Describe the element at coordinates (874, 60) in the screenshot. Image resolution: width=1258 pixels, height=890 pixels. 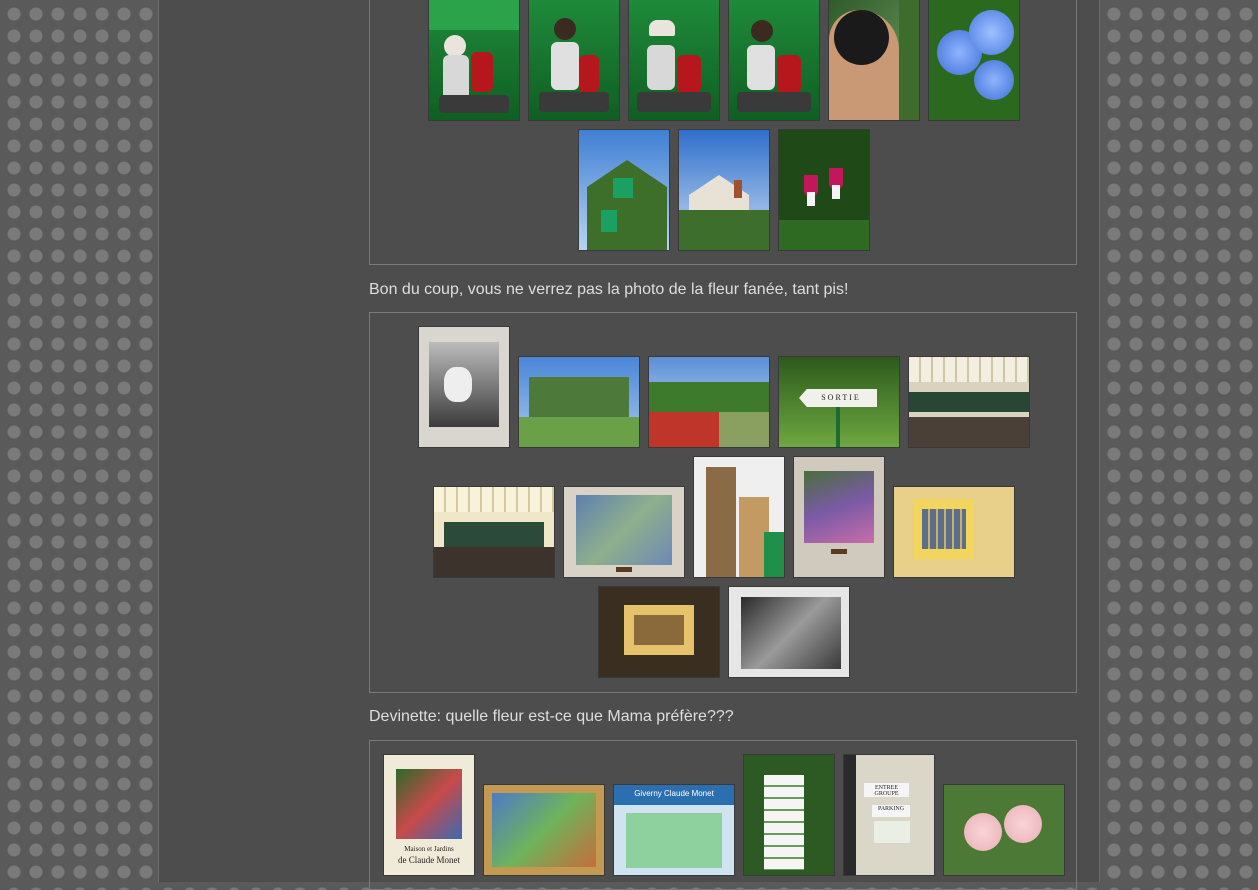
I see `photo-thumb-portrait` at that location.